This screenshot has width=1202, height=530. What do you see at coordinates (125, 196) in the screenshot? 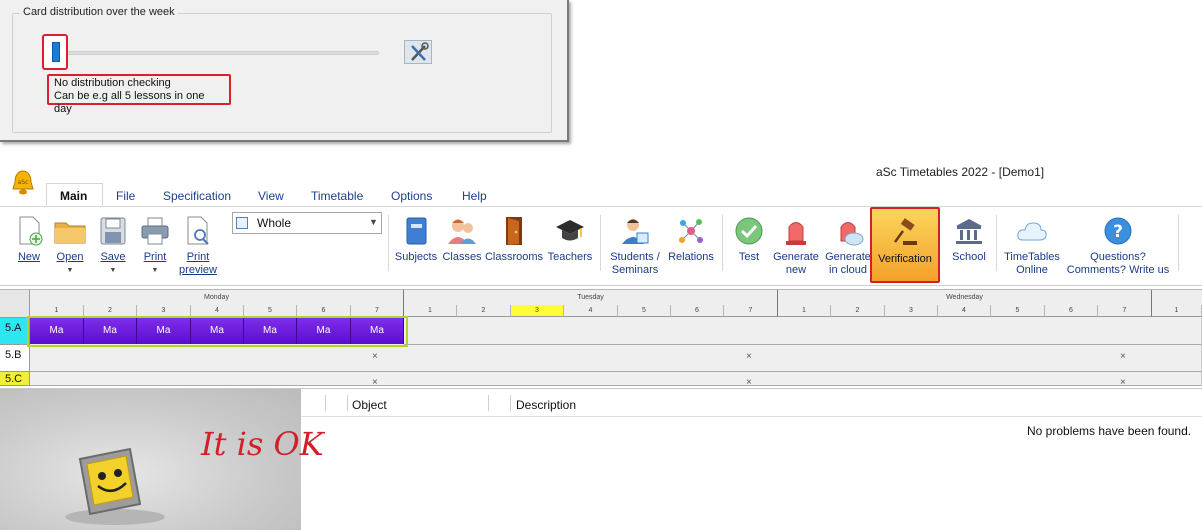
I see `tab-file: File` at bounding box center [125, 196].